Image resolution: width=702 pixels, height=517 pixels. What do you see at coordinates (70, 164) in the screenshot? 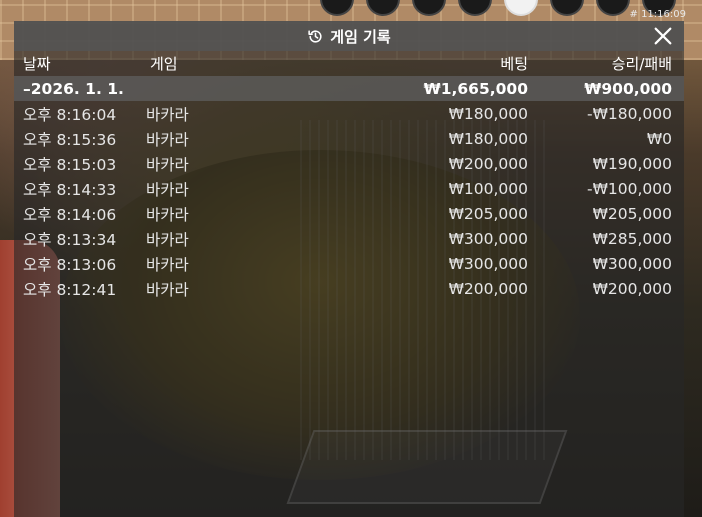
I see `row-time: 오후 8:15:03` at bounding box center [70, 164].